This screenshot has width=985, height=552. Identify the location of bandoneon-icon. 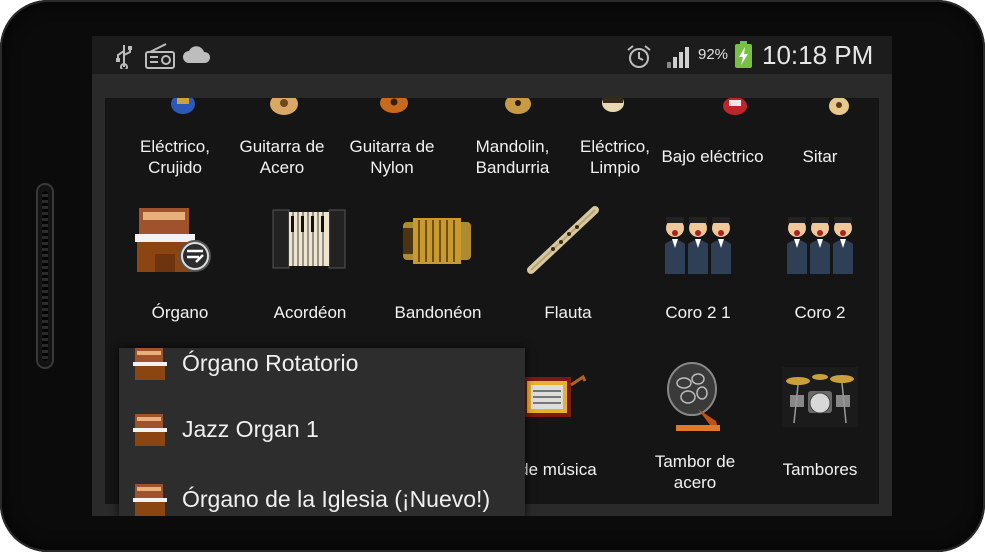
(437, 241).